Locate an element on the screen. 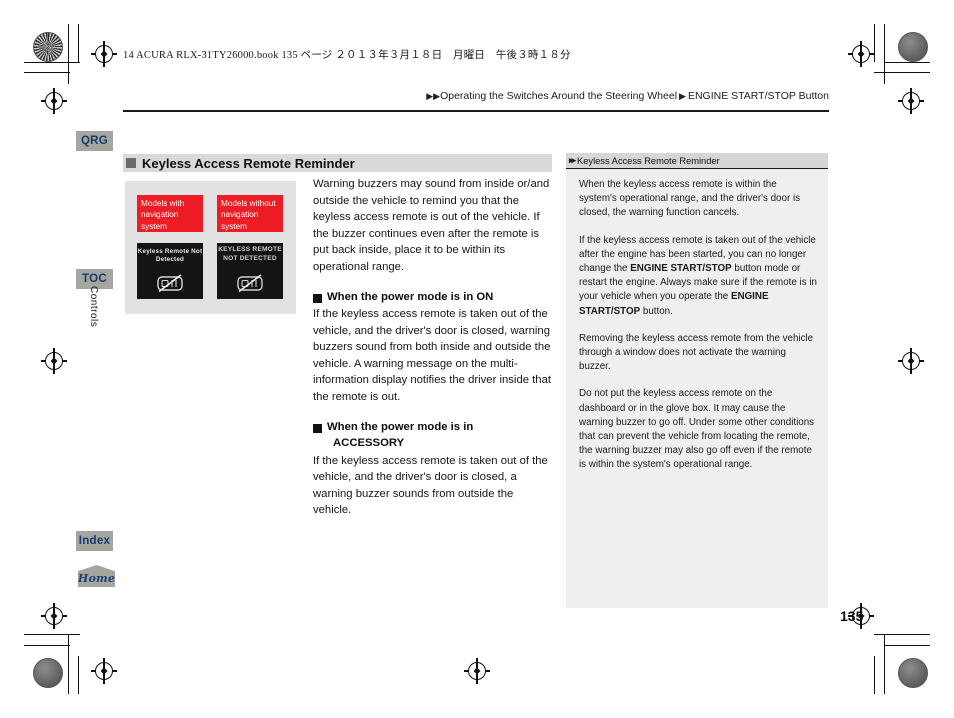 This screenshot has height=718, width=954. figure-caption-without-nav: Models without navigation system is located at coordinates (250, 213).